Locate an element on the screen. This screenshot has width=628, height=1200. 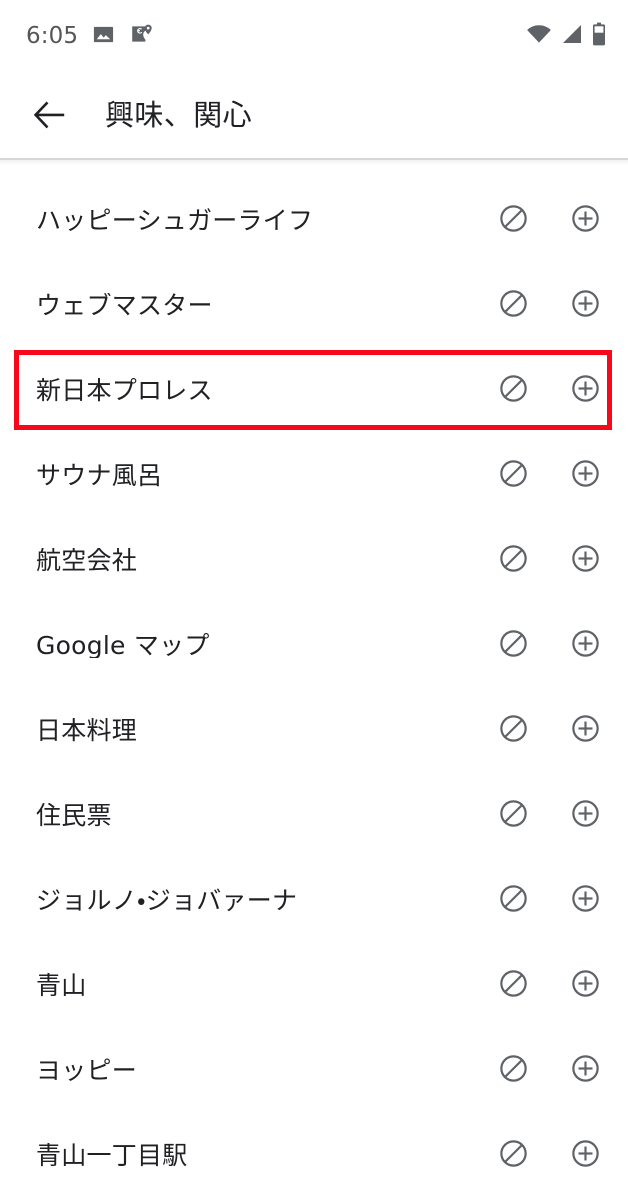
app-bar: 興味、関心 is located at coordinates (314, 115).